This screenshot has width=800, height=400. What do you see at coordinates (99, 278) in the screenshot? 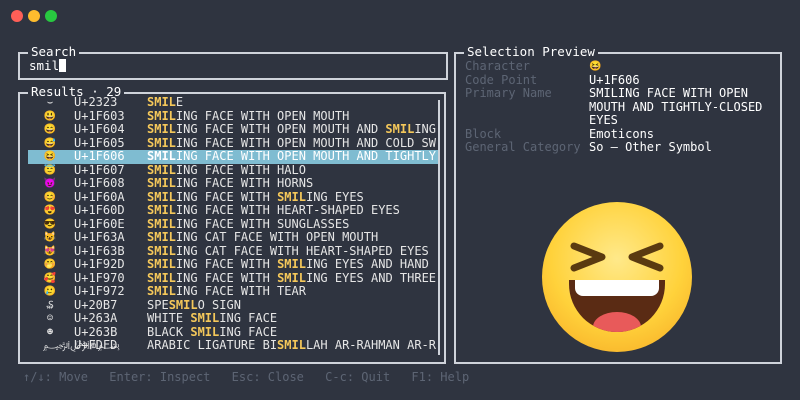
I see `result-codepoint: U+1F970` at bounding box center [99, 278].